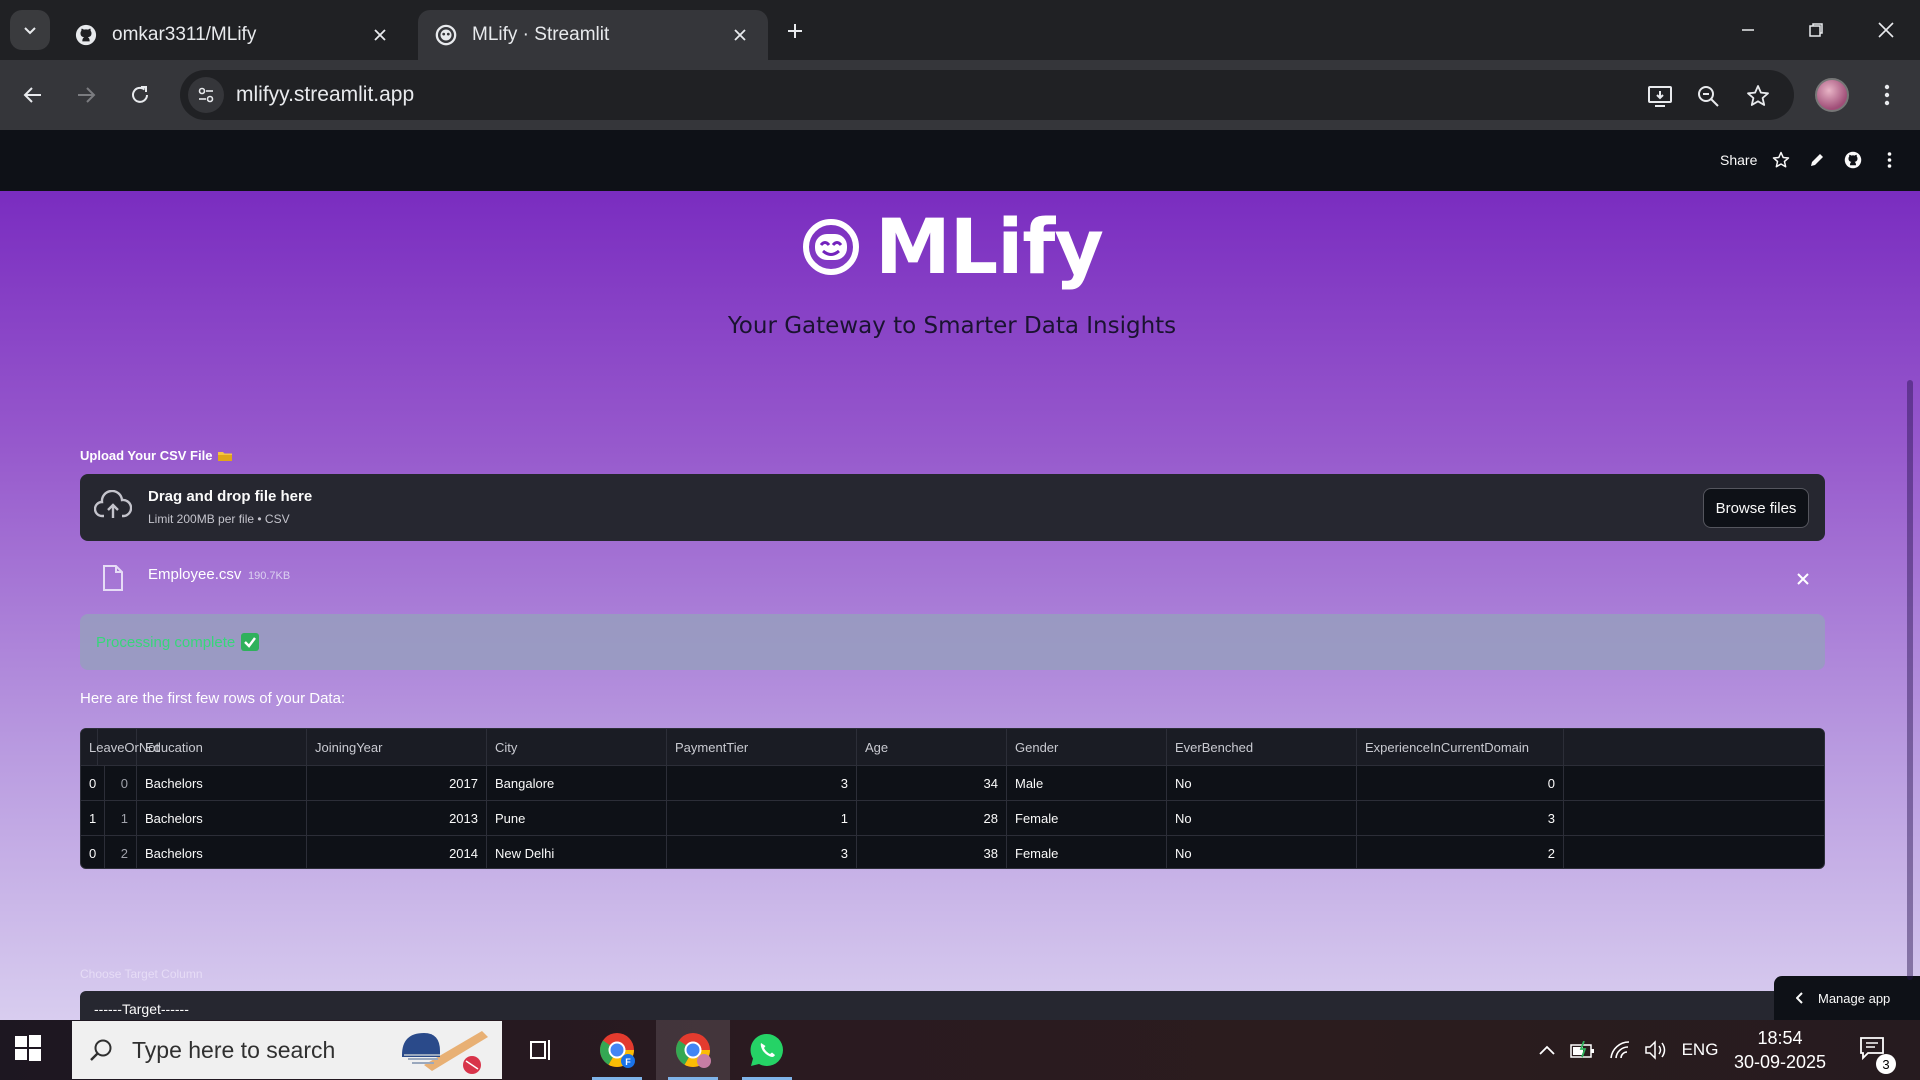 The height and width of the screenshot is (1080, 1920). I want to click on tab-github: omkar3311/MLify, so click(233, 35).